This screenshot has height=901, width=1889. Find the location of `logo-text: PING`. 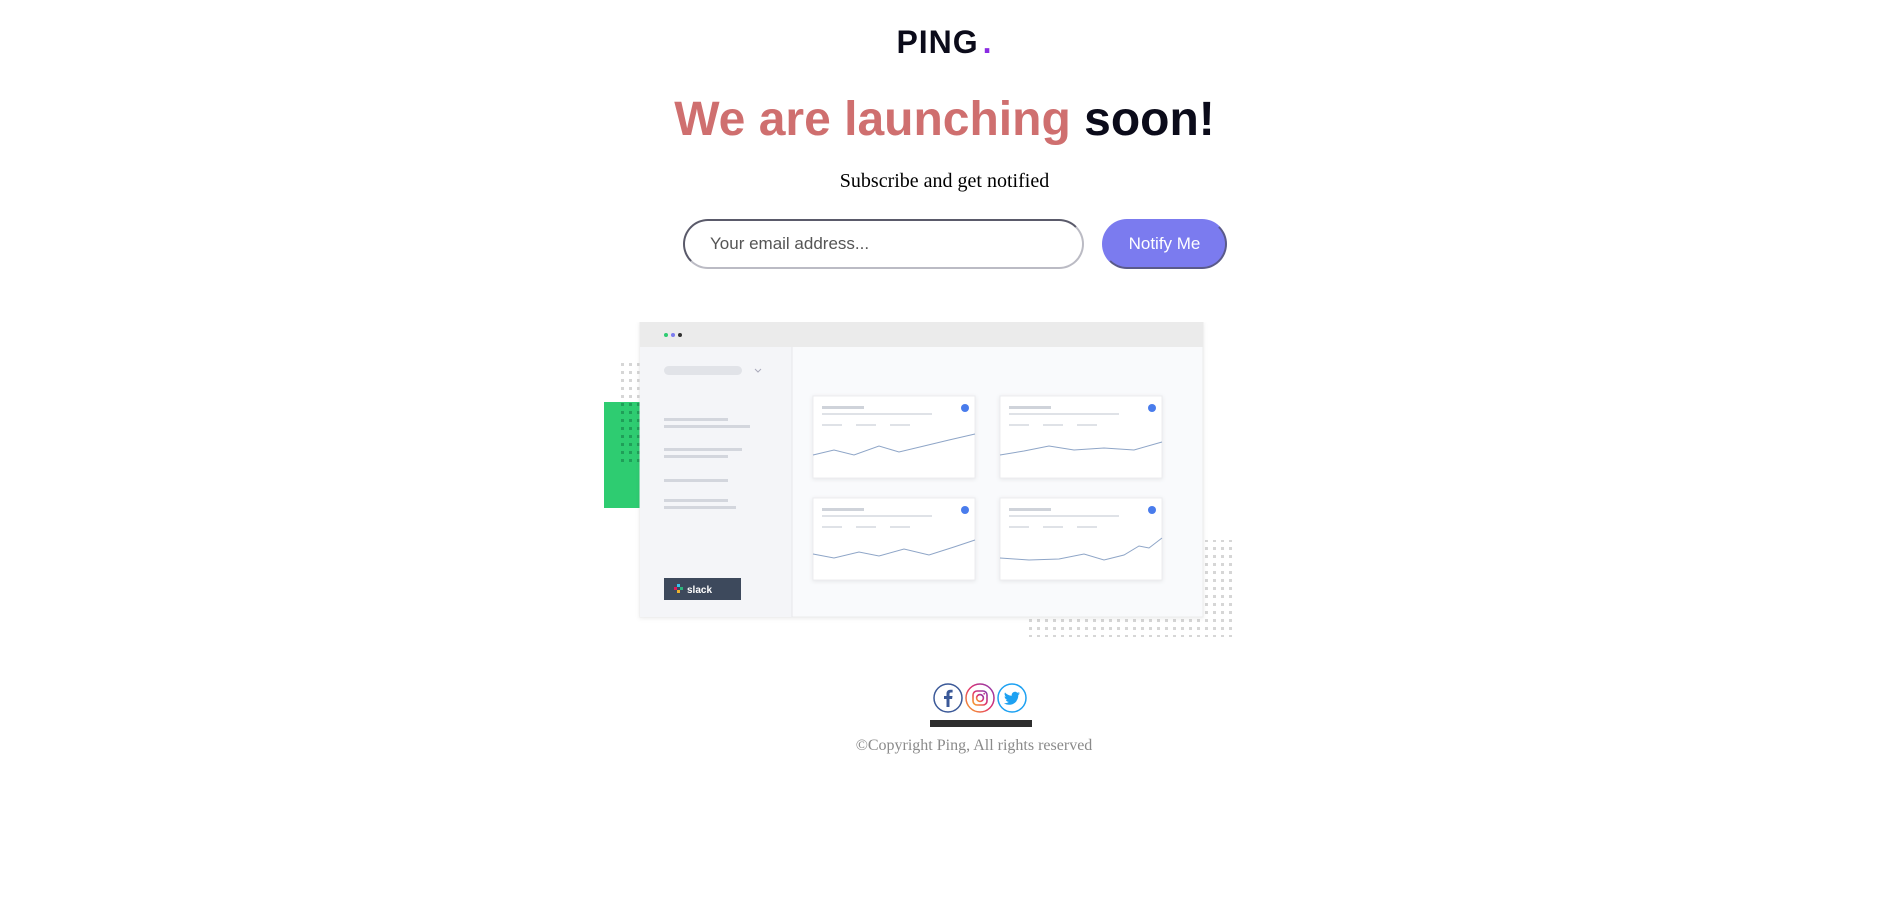

logo-text: PING is located at coordinates (937, 42).